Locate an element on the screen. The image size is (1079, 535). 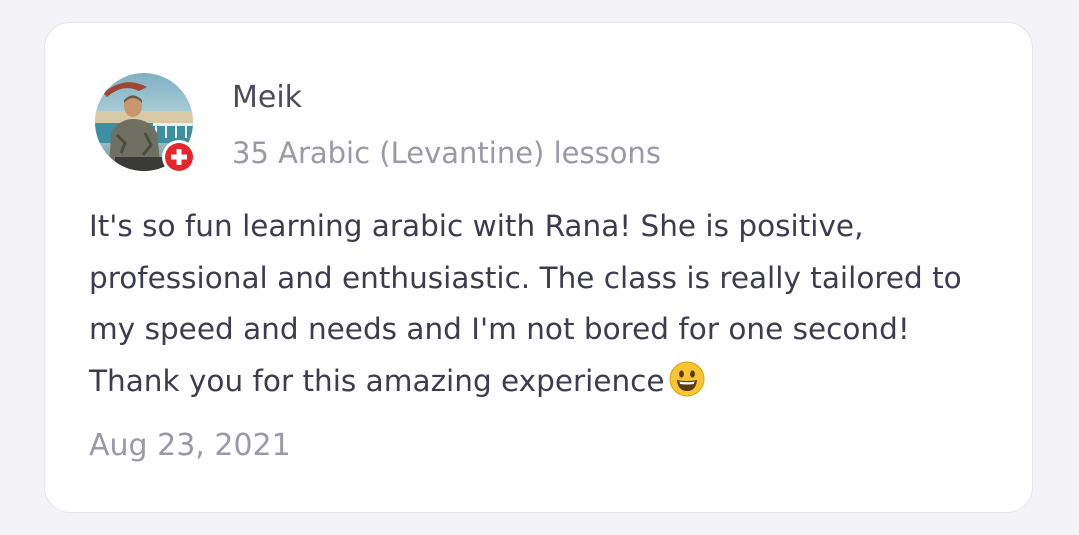
reviewer-name: Meik is located at coordinates (267, 98).